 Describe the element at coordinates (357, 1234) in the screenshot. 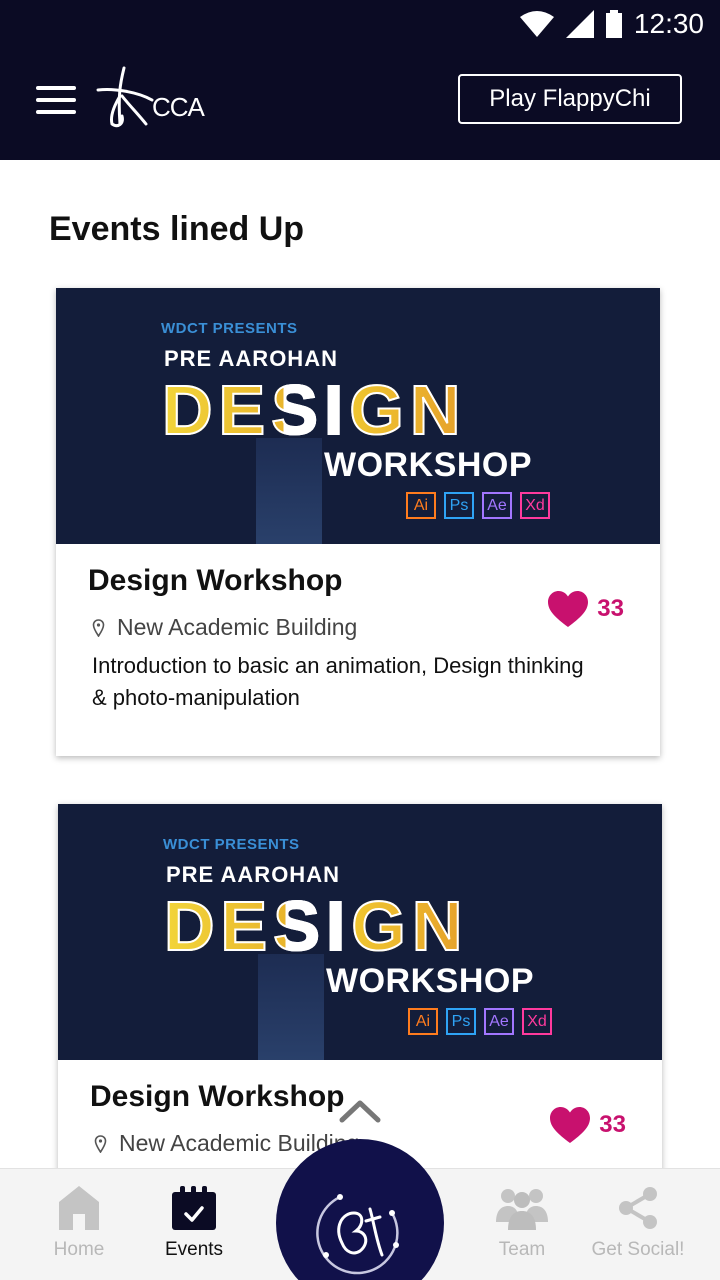

I see `aarohan-logo-icon` at that location.